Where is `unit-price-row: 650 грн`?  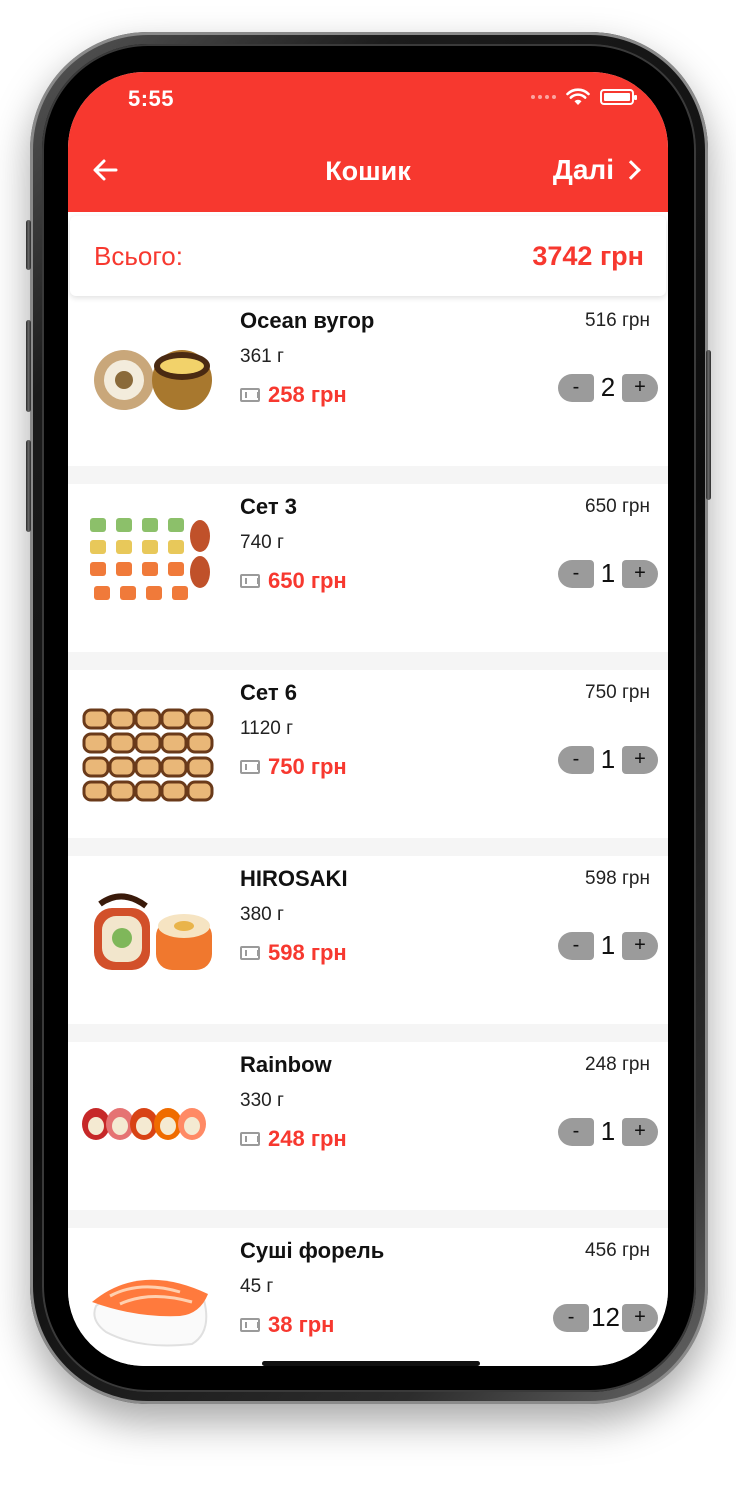
unit-price-row: 650 грн is located at coordinates (293, 581).